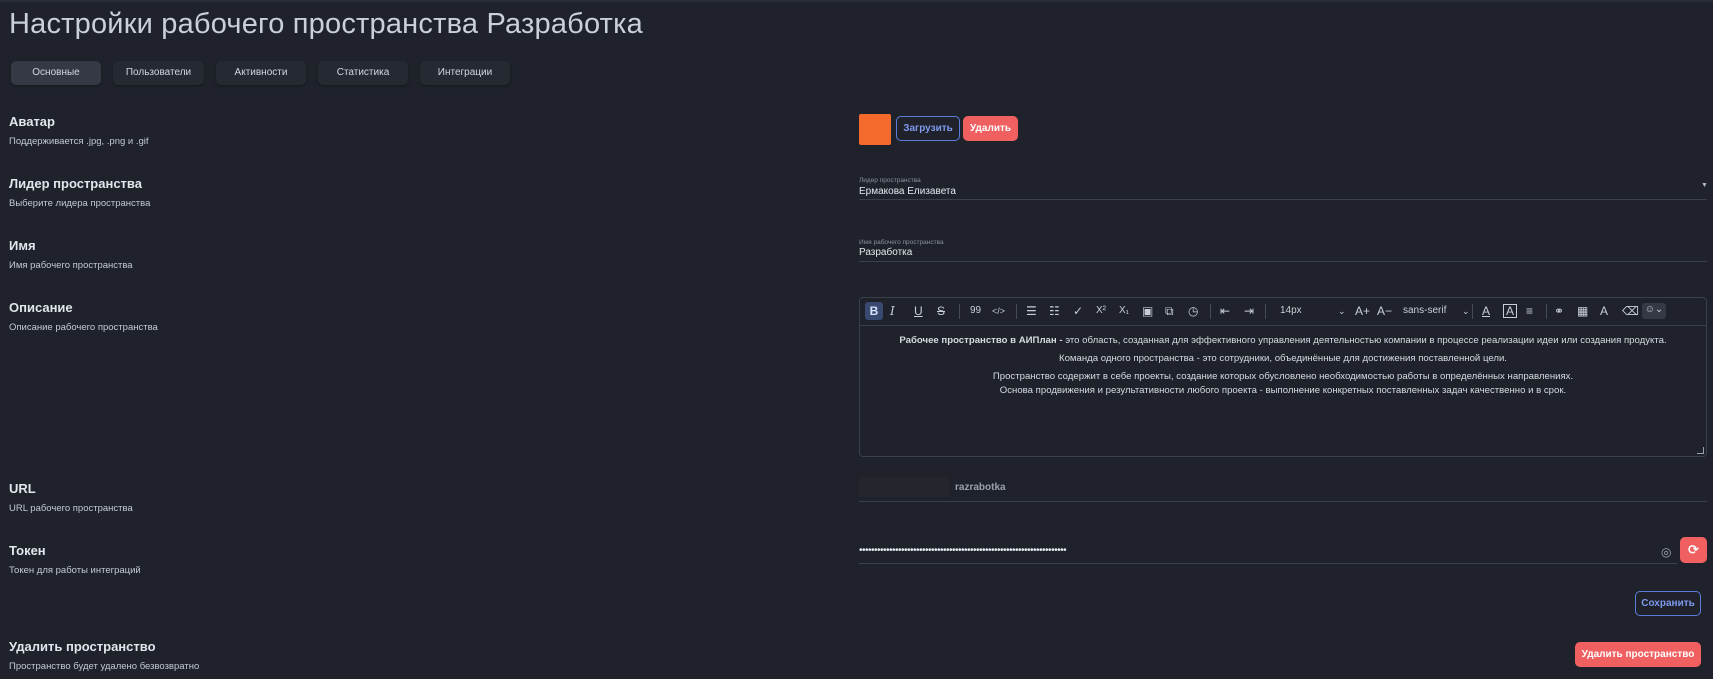 Image resolution: width=1713 pixels, height=679 pixels. I want to click on delete-space-button: Удалить пространство, so click(1638, 654).